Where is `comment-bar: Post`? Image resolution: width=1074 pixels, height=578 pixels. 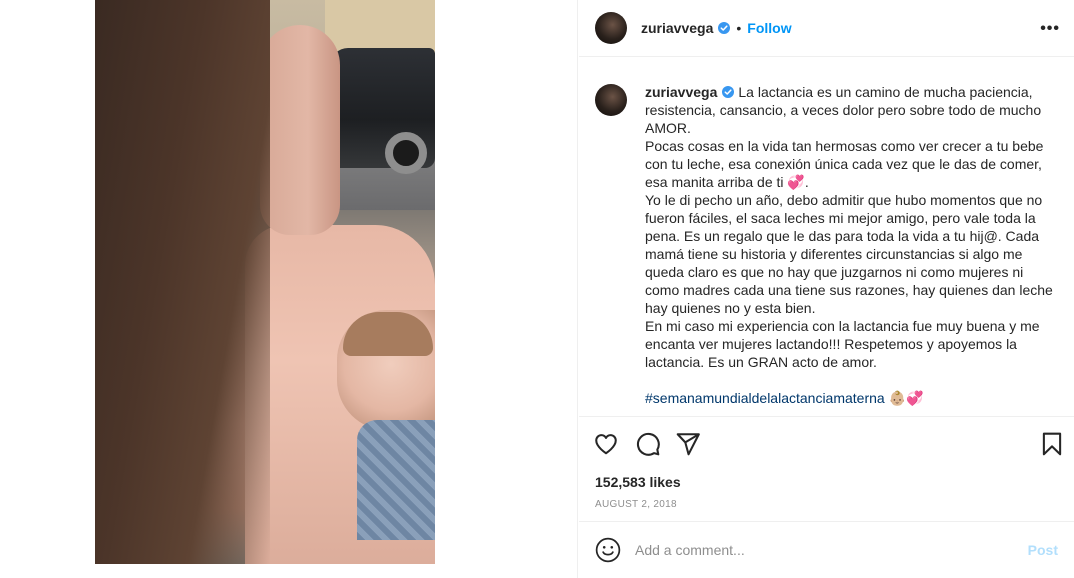
comment-bar: Post is located at coordinates (826, 549).